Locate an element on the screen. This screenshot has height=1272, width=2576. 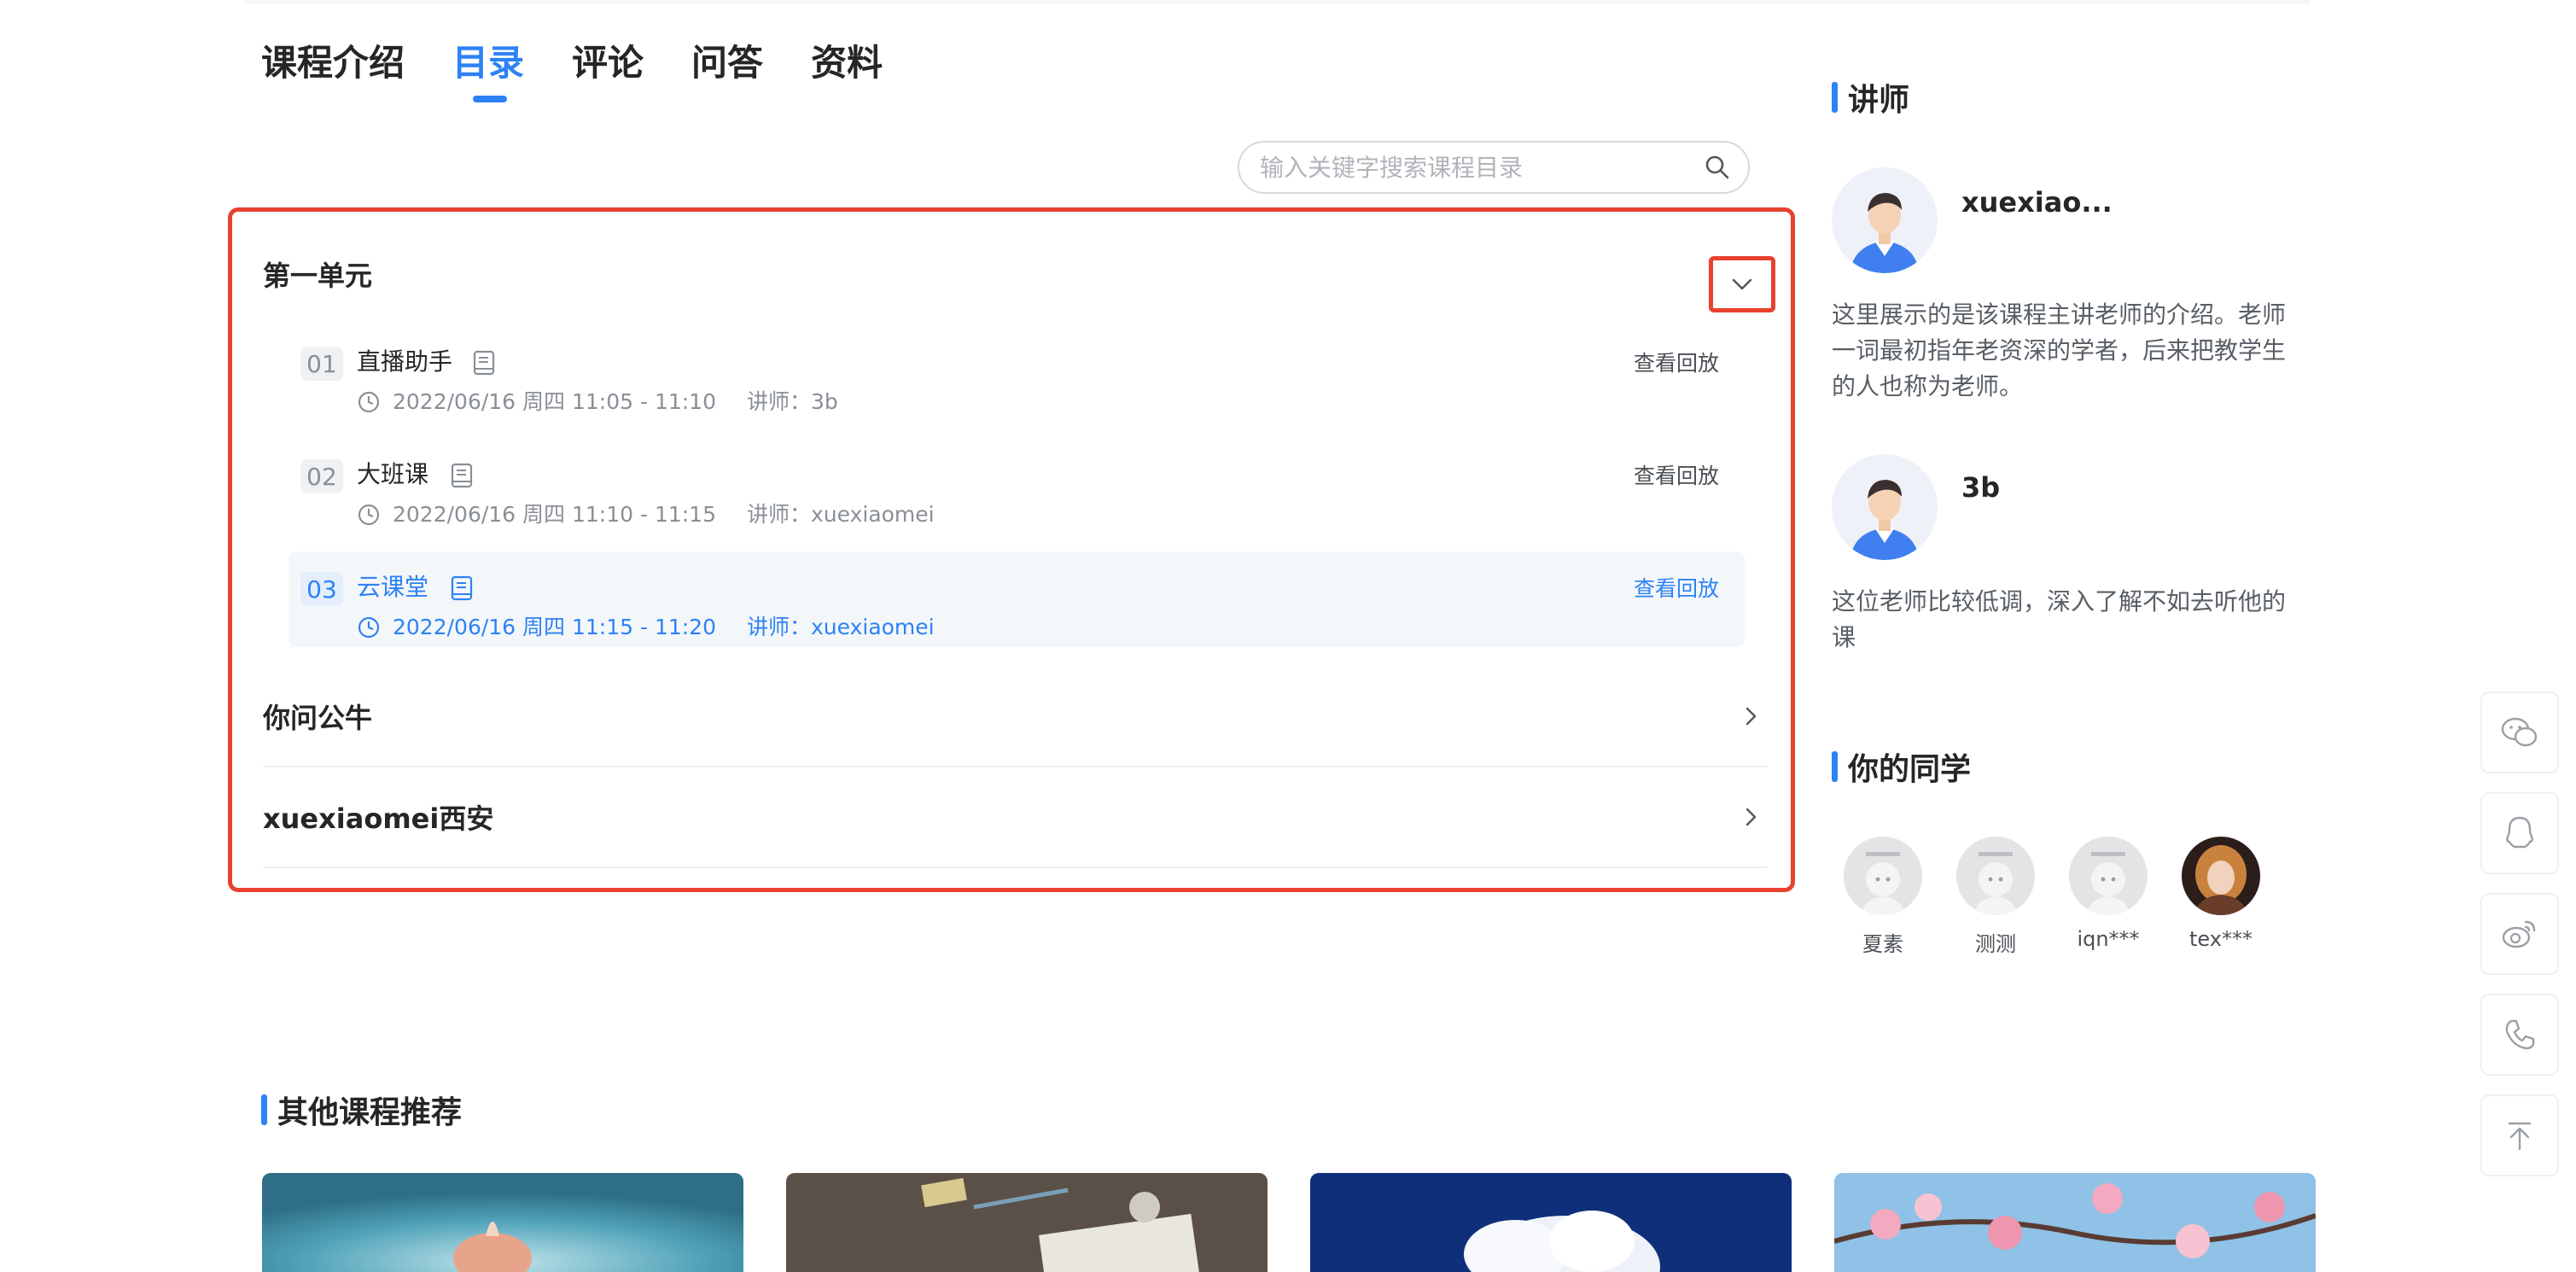
lesson-number: 01 is located at coordinates (321, 364).